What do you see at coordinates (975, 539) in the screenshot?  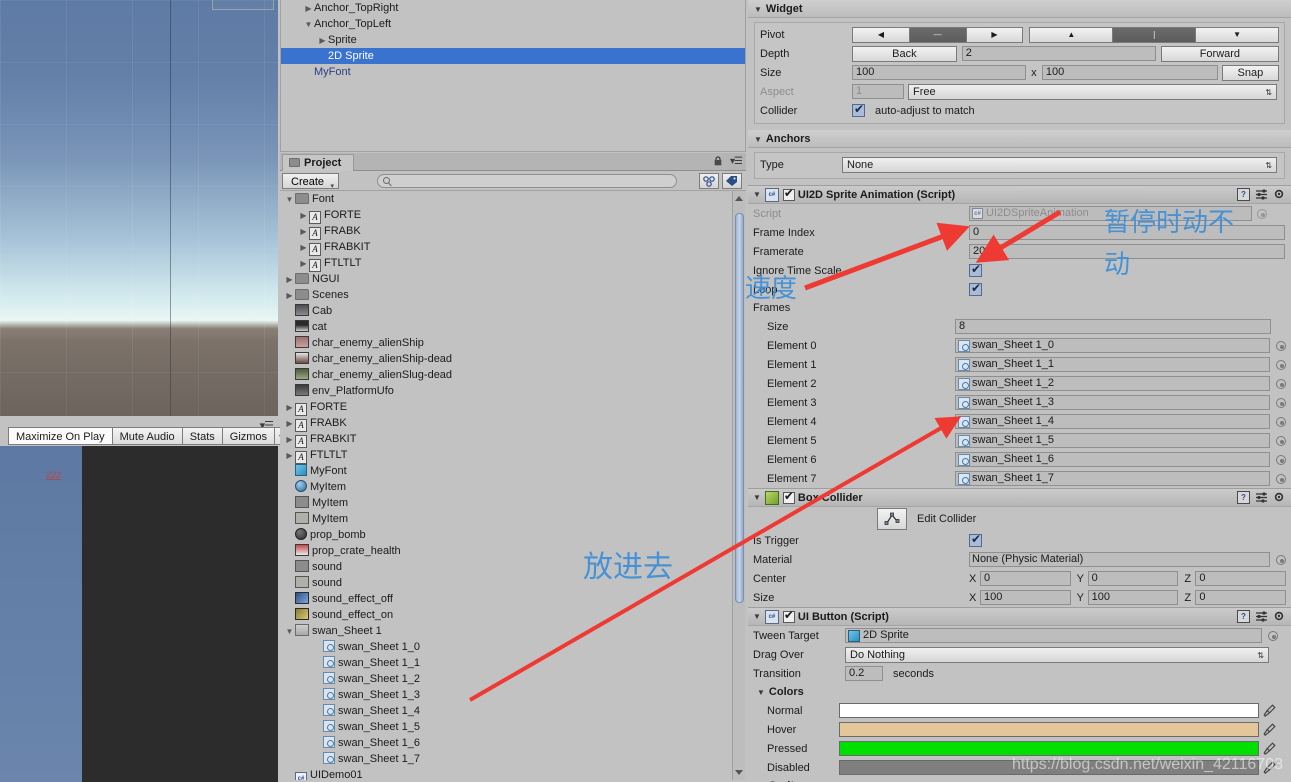 I see `is-trigger-checkbox` at bounding box center [975, 539].